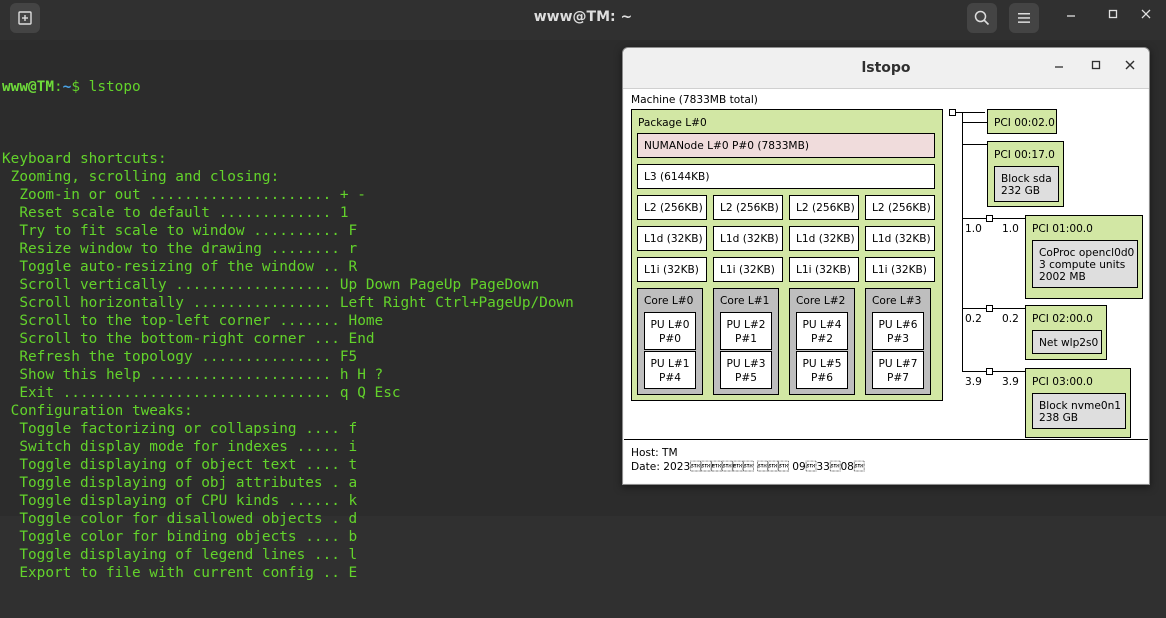 This screenshot has width=1166, height=618. Describe the element at coordinates (670, 331) in the screenshot. I see `pu-box: PU L#0 P#0` at that location.